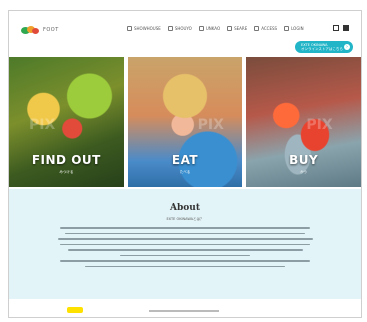  I want to click on section-heading, so click(184, 311).